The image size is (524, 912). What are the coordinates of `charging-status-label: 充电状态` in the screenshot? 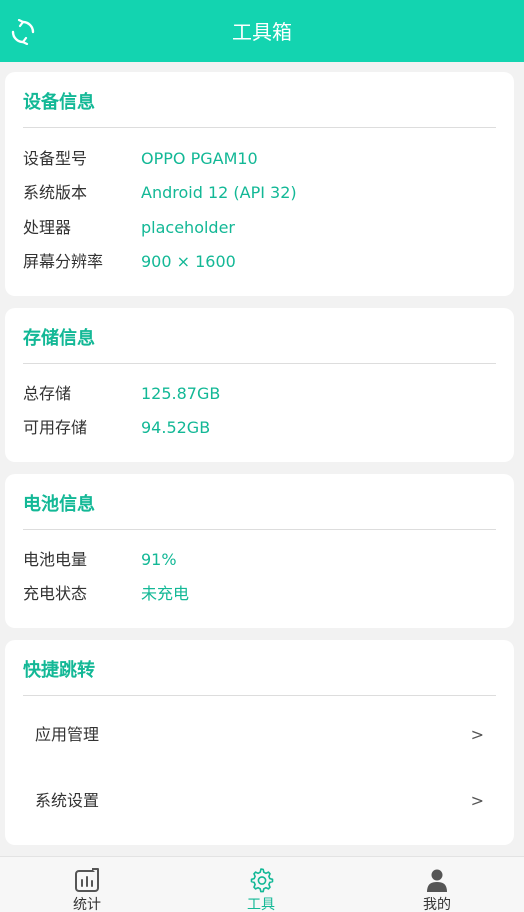 It's located at (55, 593).